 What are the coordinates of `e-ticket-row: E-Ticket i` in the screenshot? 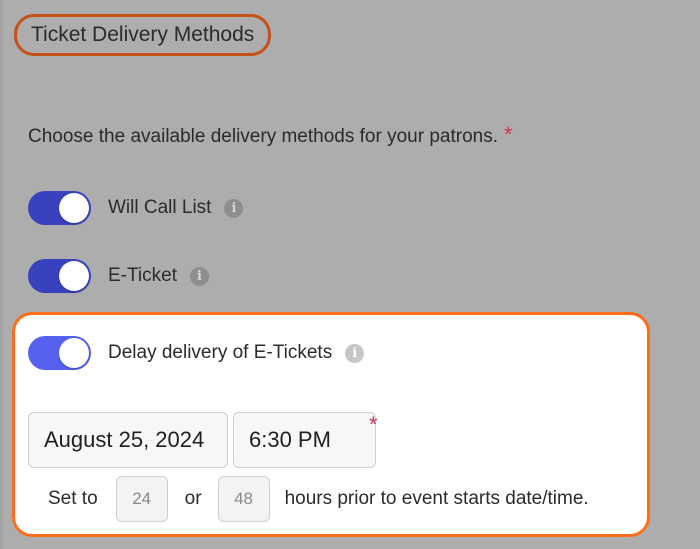 It's located at (118, 276).